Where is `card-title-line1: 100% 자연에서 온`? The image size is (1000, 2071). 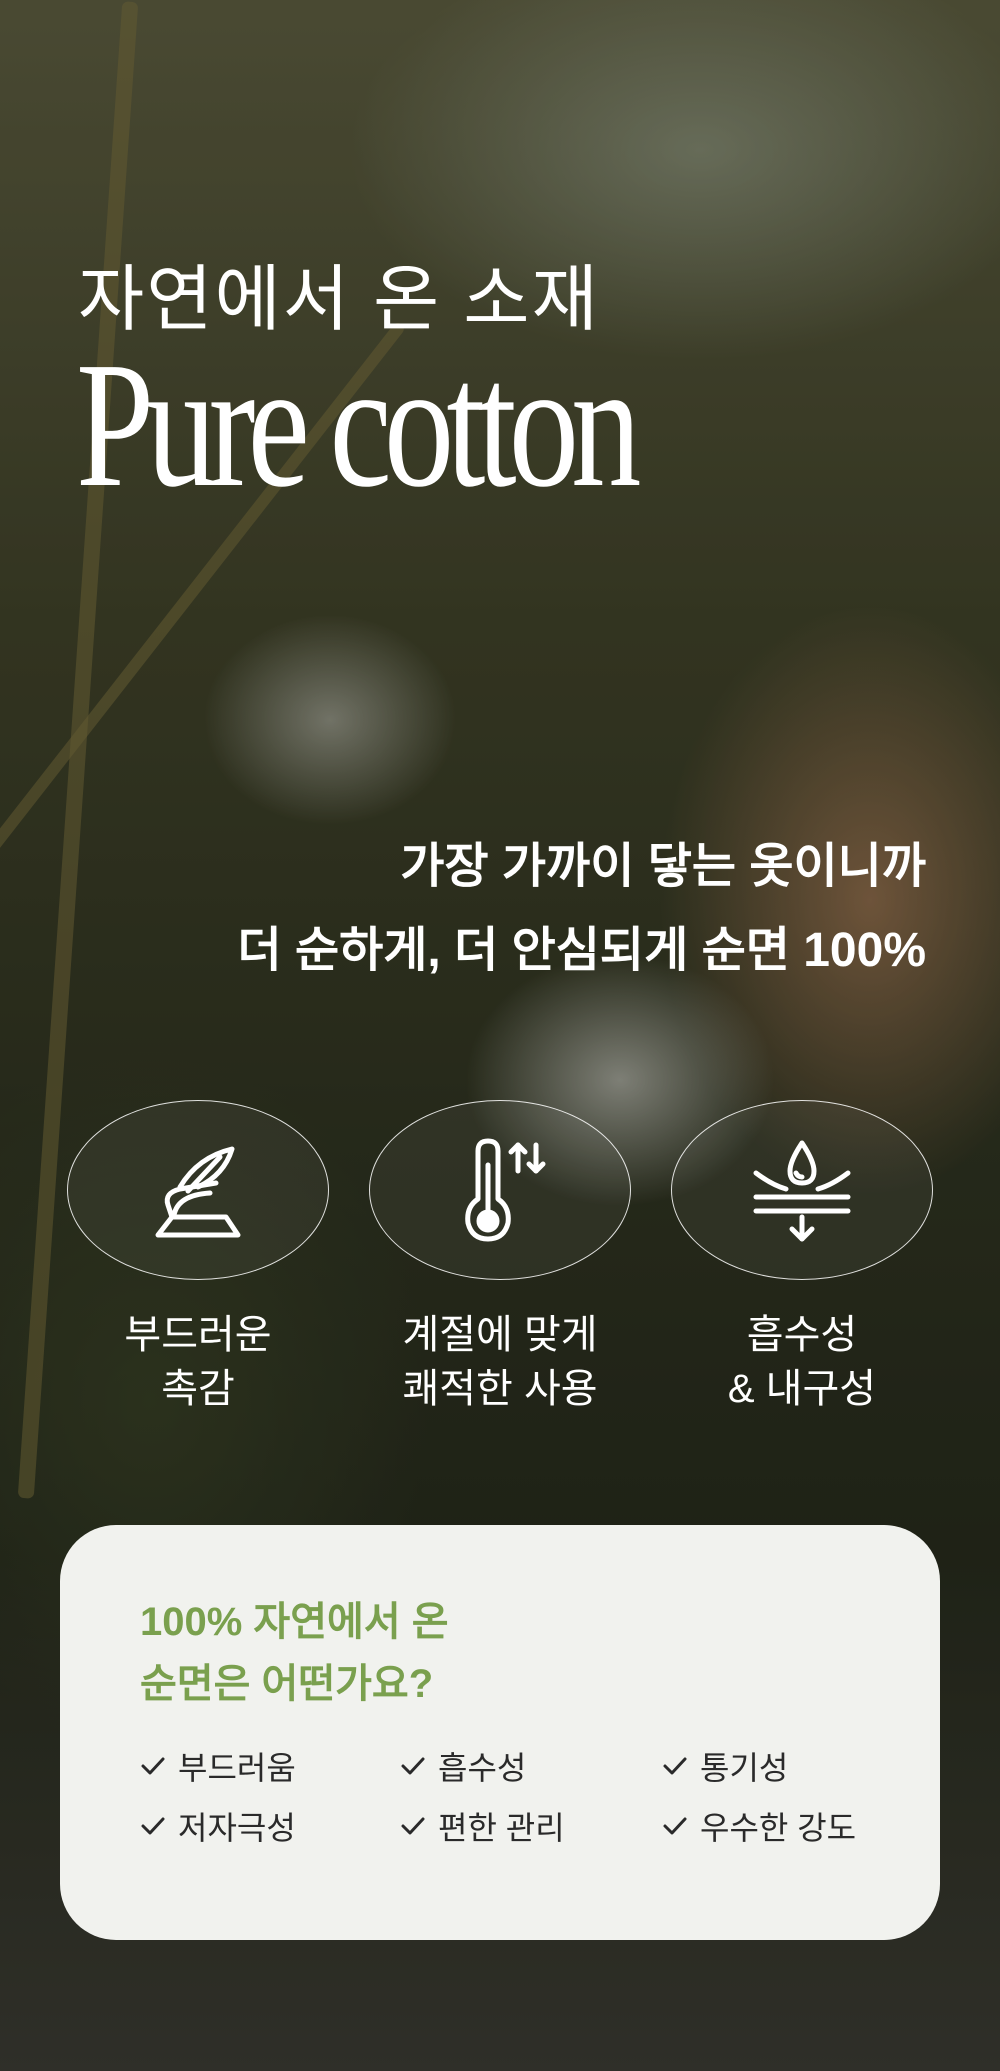 card-title-line1: 100% 자연에서 온 is located at coordinates (294, 1622).